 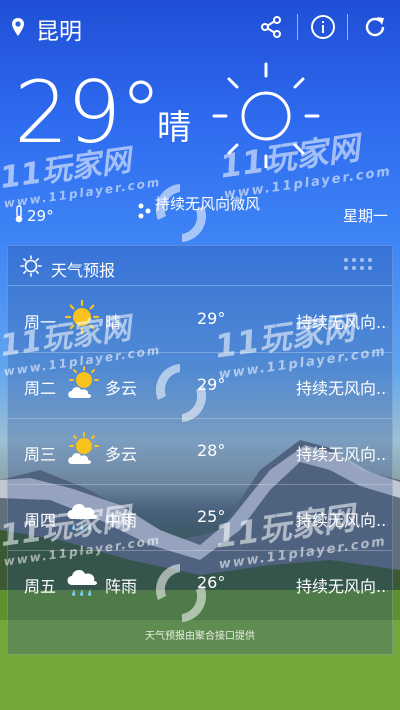 I want to click on forecast-condition: 阵雨, so click(x=121, y=586).